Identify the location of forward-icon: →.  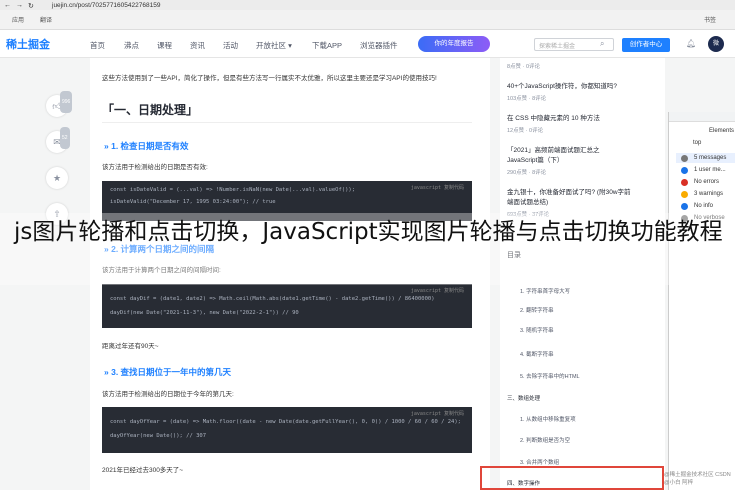
(19, 5).